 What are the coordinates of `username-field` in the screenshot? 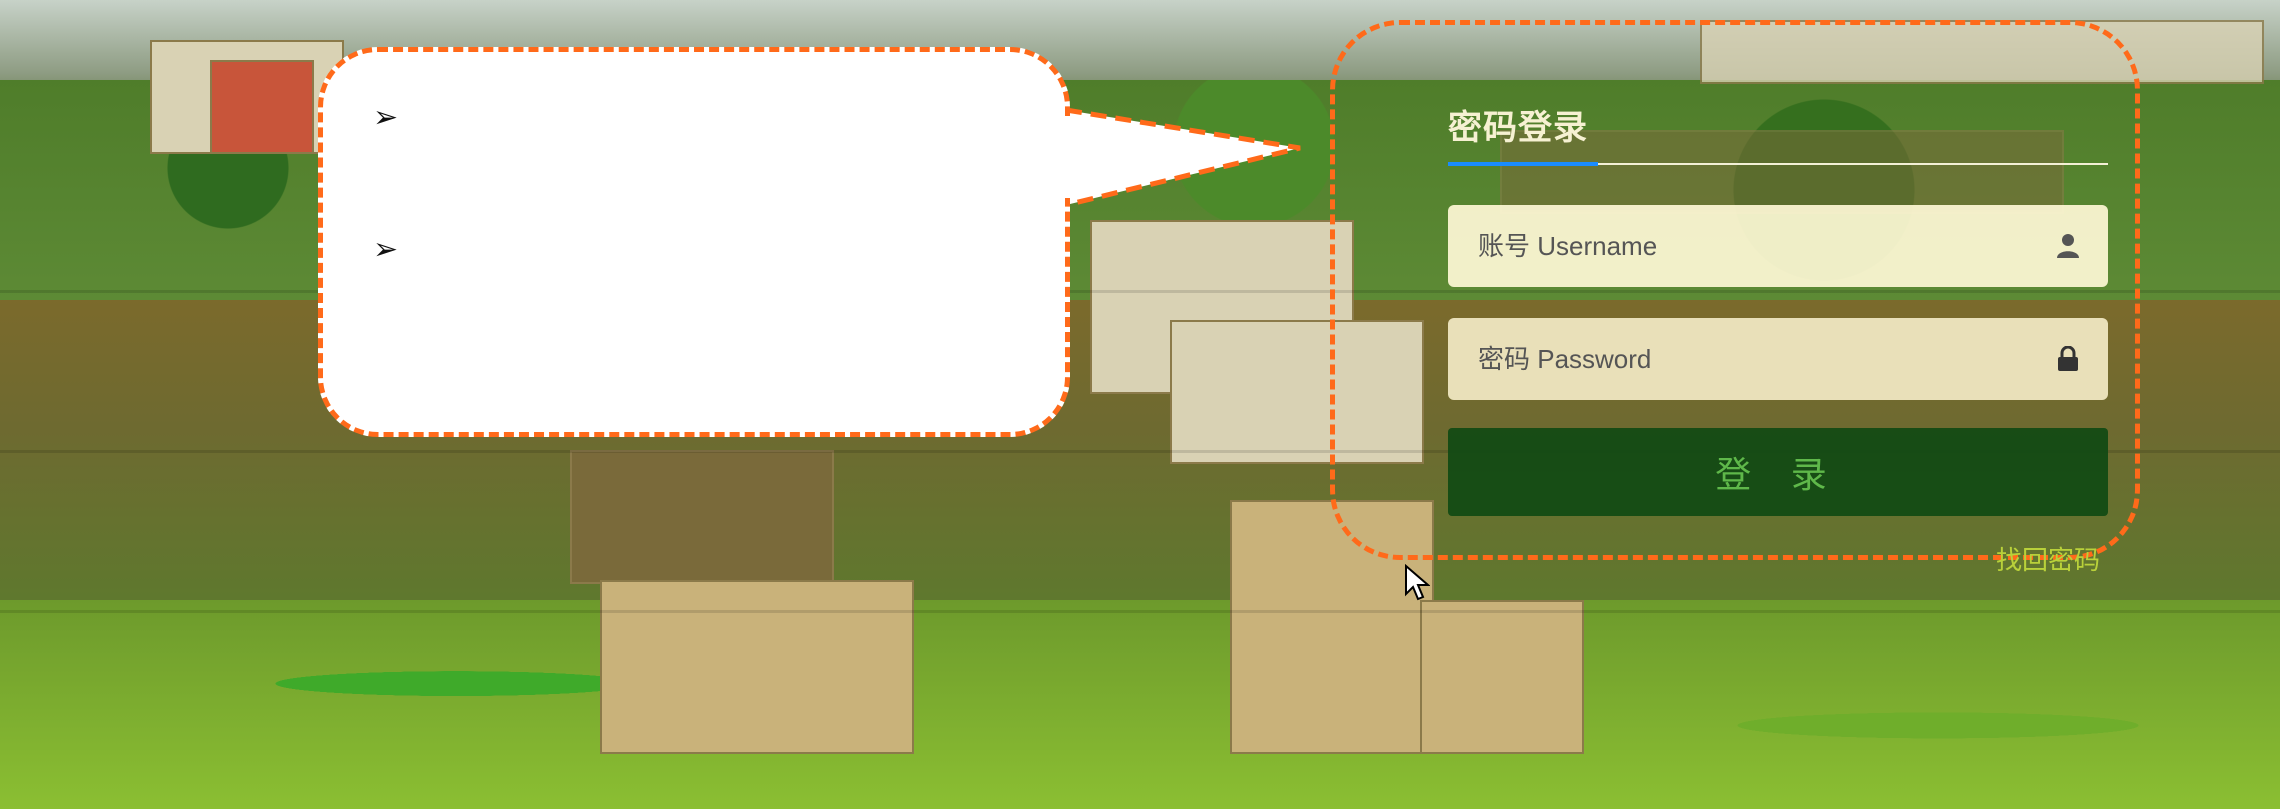 It's located at (1778, 246).